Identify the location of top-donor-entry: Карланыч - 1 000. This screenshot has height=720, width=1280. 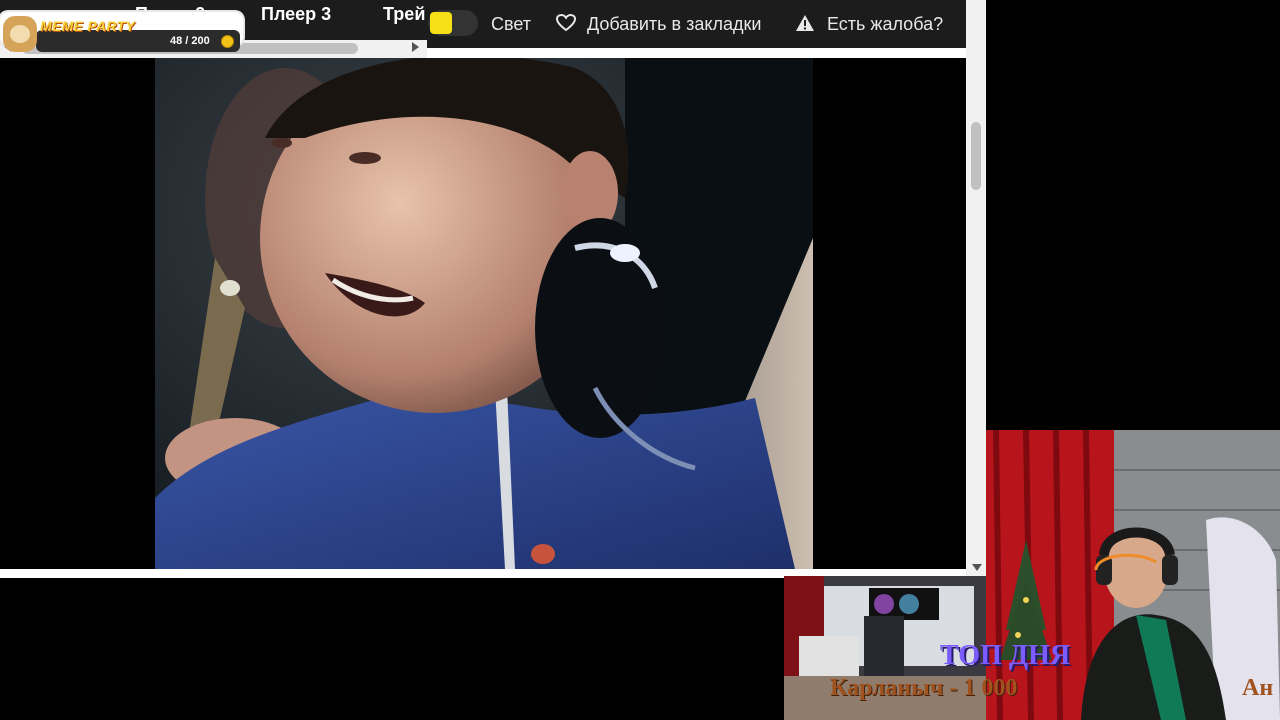
(924, 688).